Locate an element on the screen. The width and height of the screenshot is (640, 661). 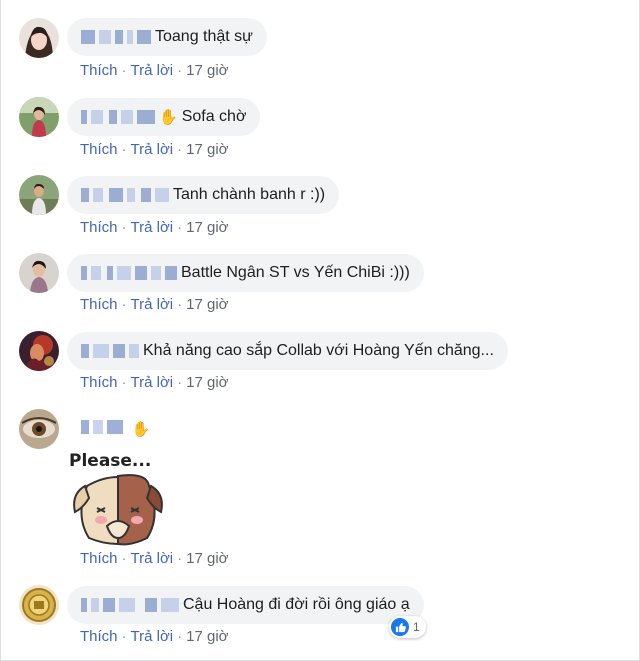
comment-bubble: Battle Ngân ST vs Yến ChiBi :))) is located at coordinates (245, 273).